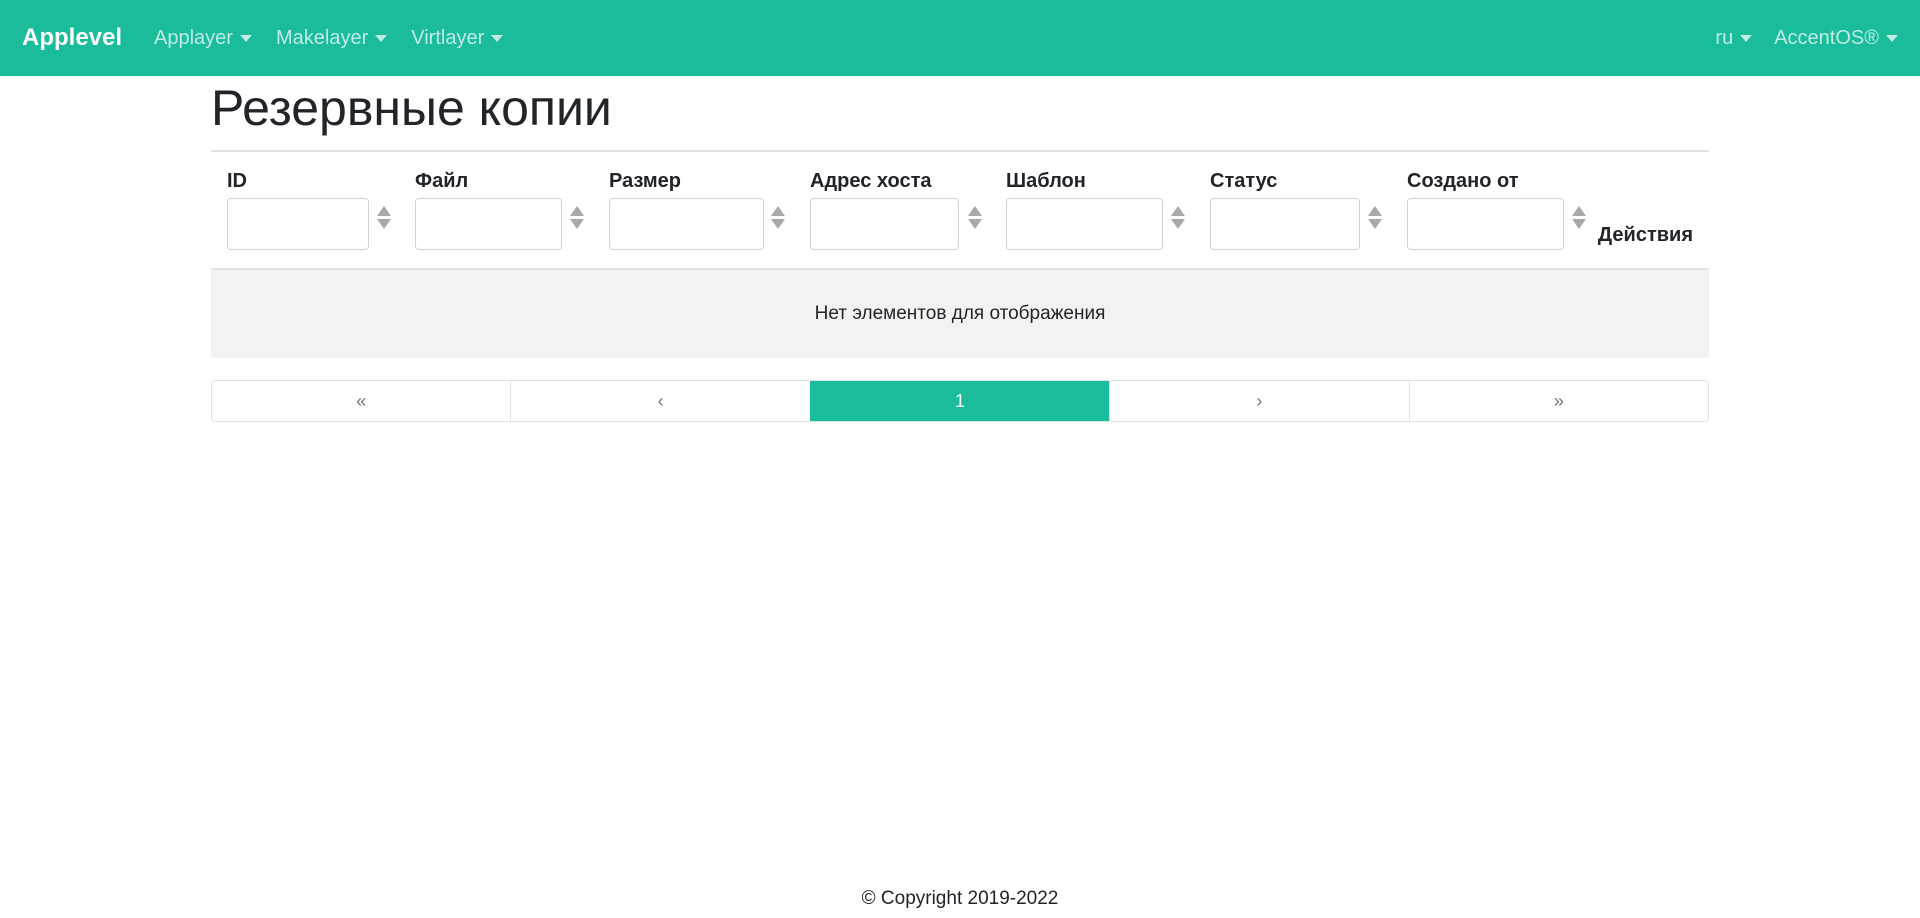  I want to click on column-host-address: Адрес хоста, so click(884, 209).